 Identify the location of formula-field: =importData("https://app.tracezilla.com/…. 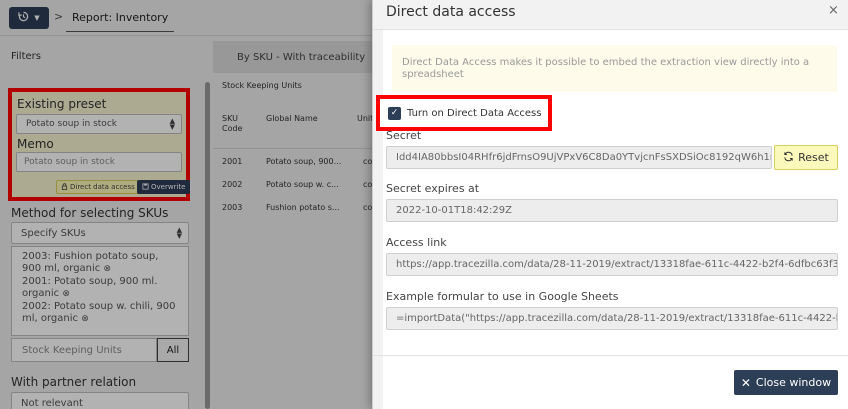
(612, 318).